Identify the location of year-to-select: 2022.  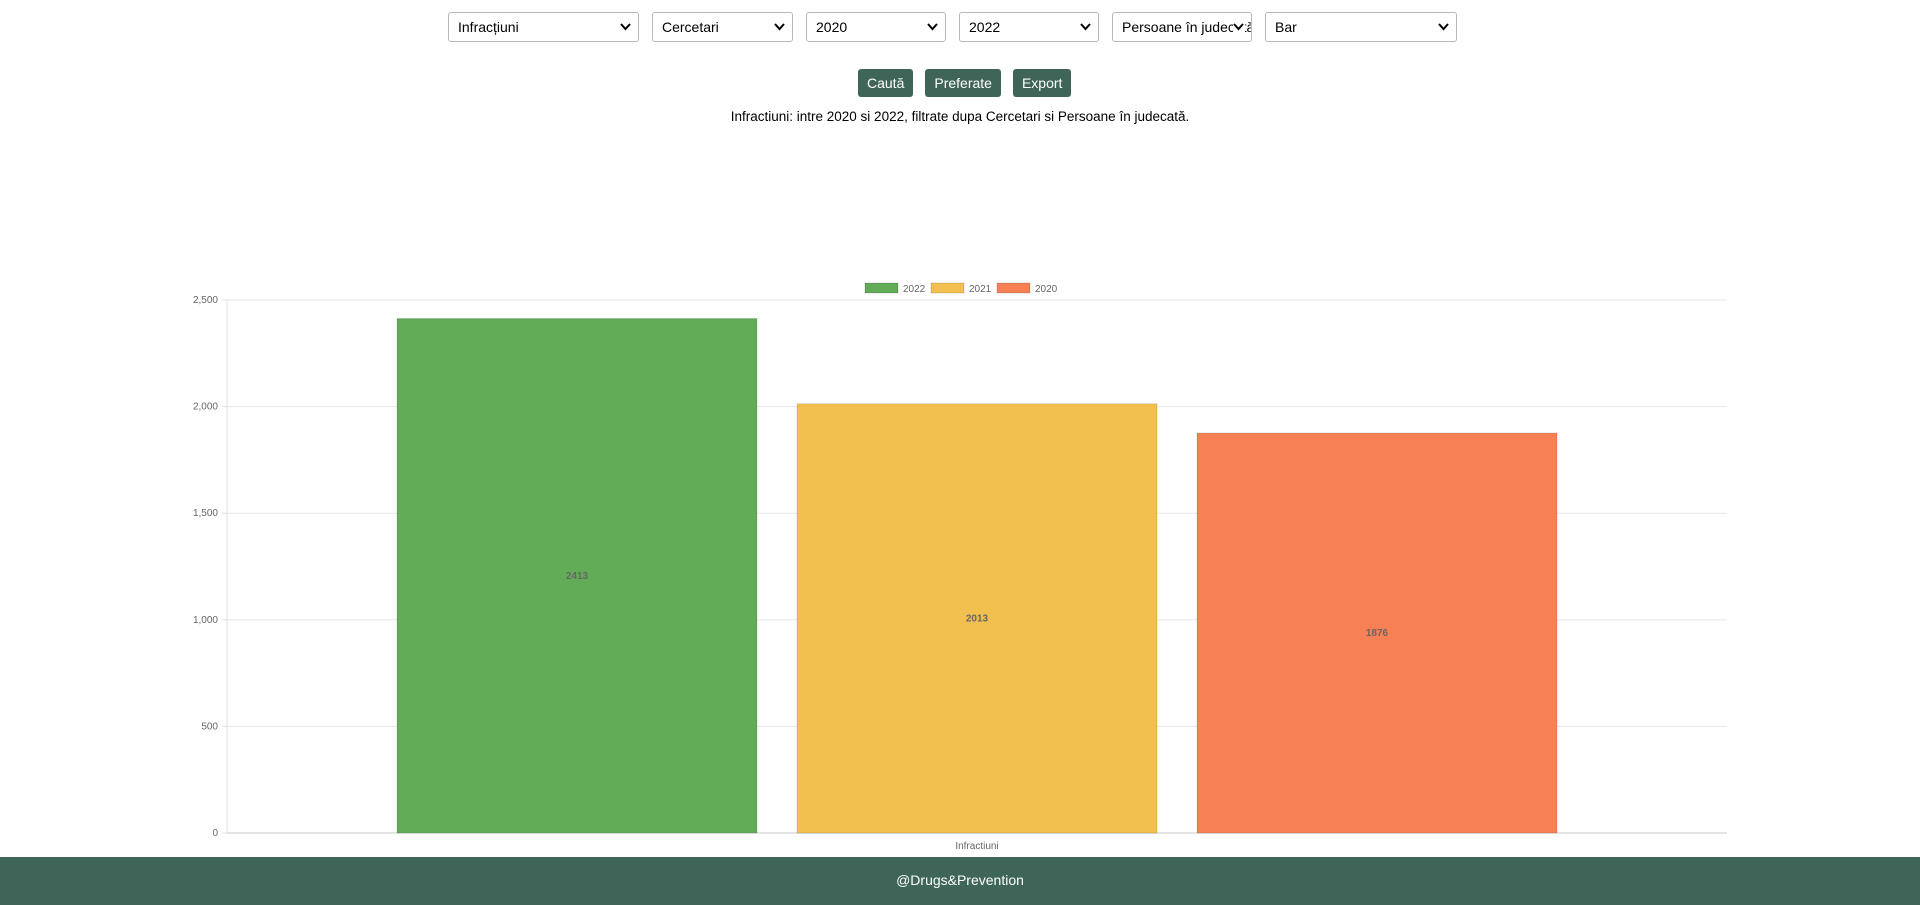
(1029, 27).